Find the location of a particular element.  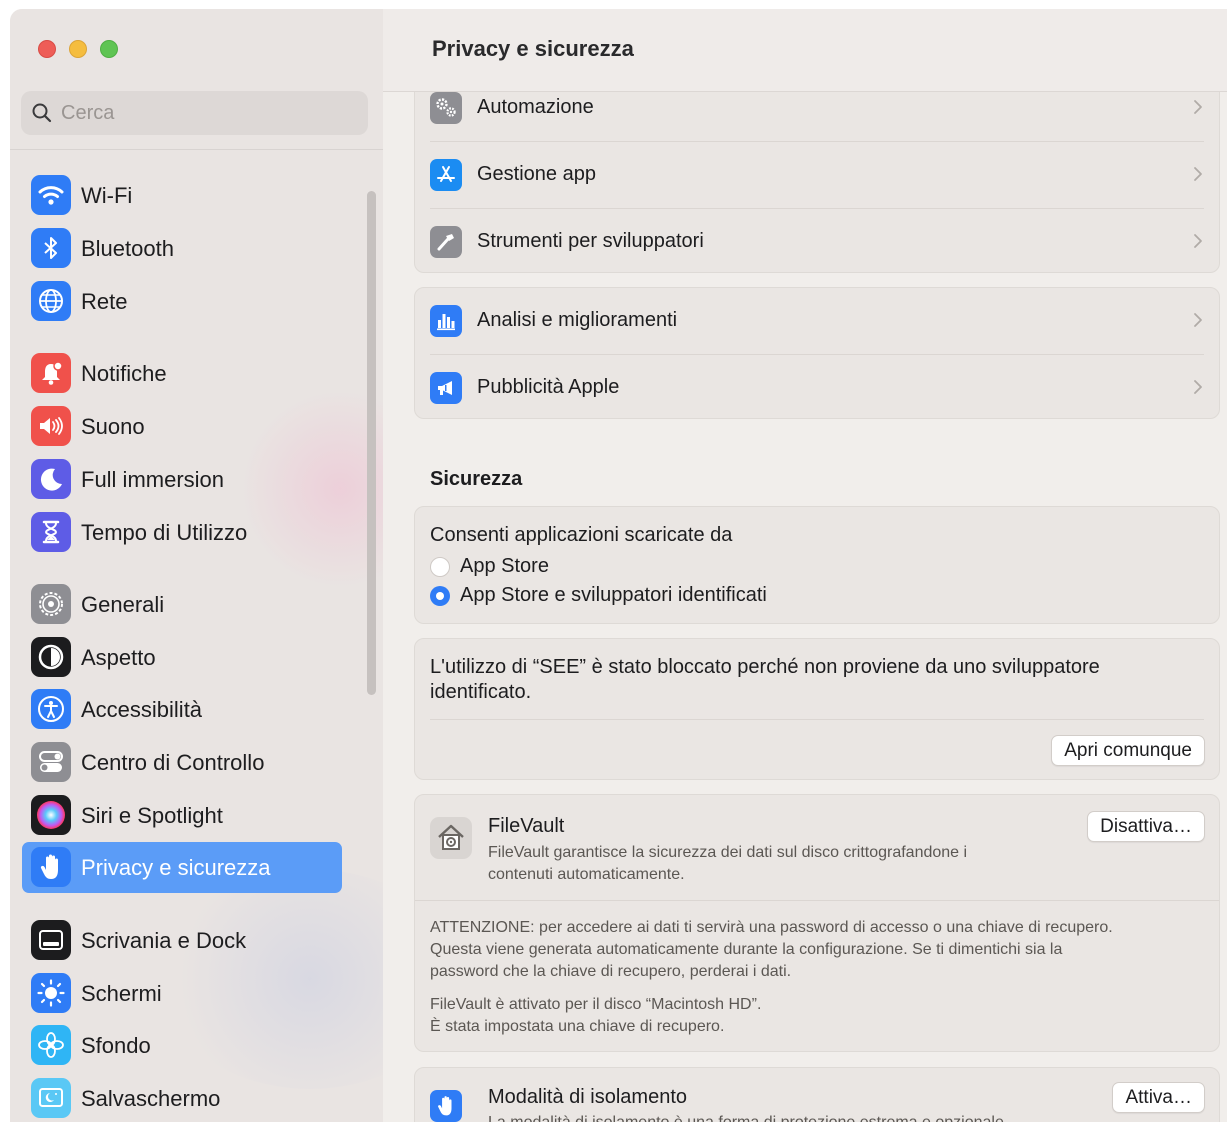

megaphone-icon is located at coordinates (446, 388).